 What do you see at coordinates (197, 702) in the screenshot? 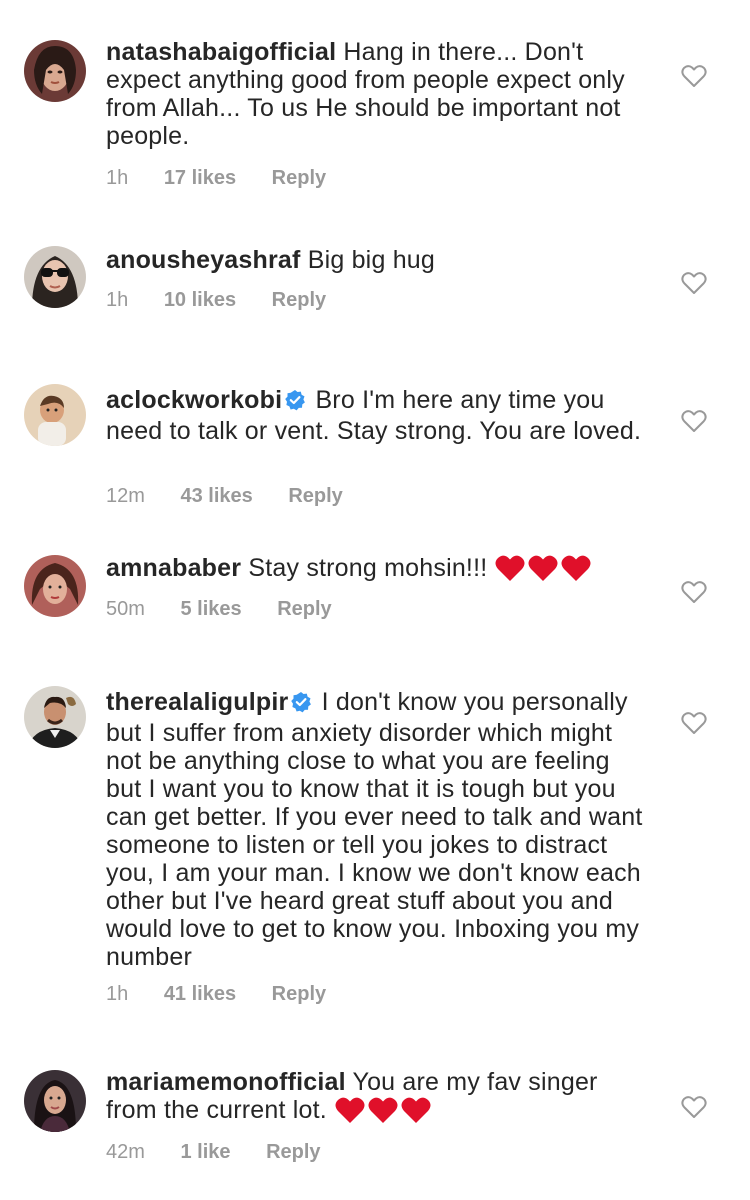
I see `username: therealaligulpir` at bounding box center [197, 702].